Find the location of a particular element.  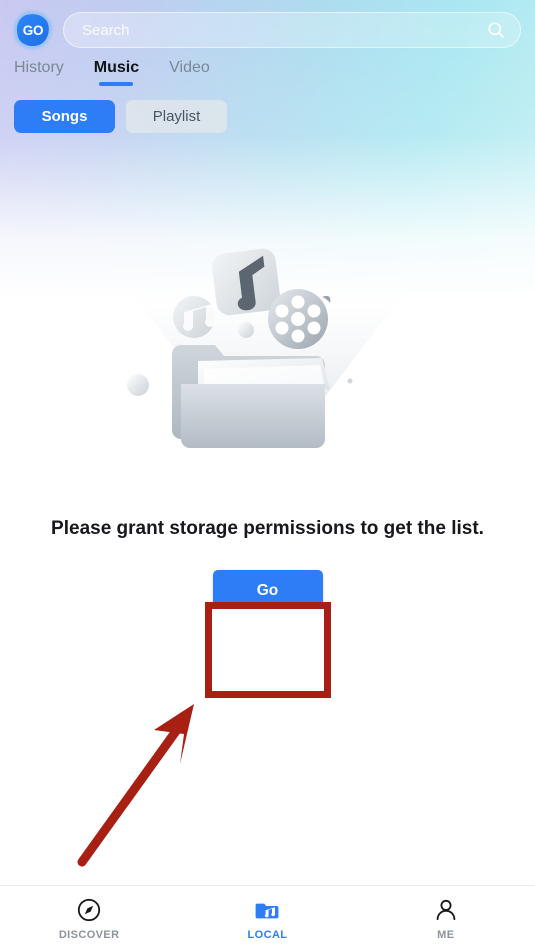

nav-item-me: ME is located at coordinates (446, 918).